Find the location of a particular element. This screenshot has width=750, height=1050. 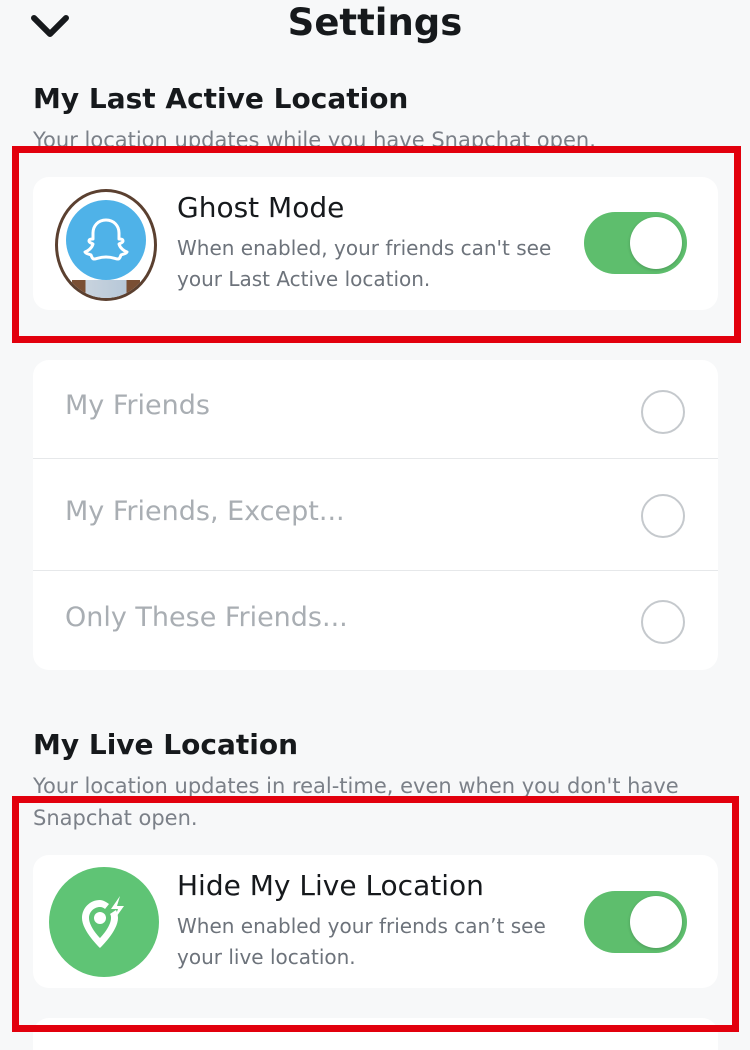

page-title: Settings is located at coordinates (375, 22).